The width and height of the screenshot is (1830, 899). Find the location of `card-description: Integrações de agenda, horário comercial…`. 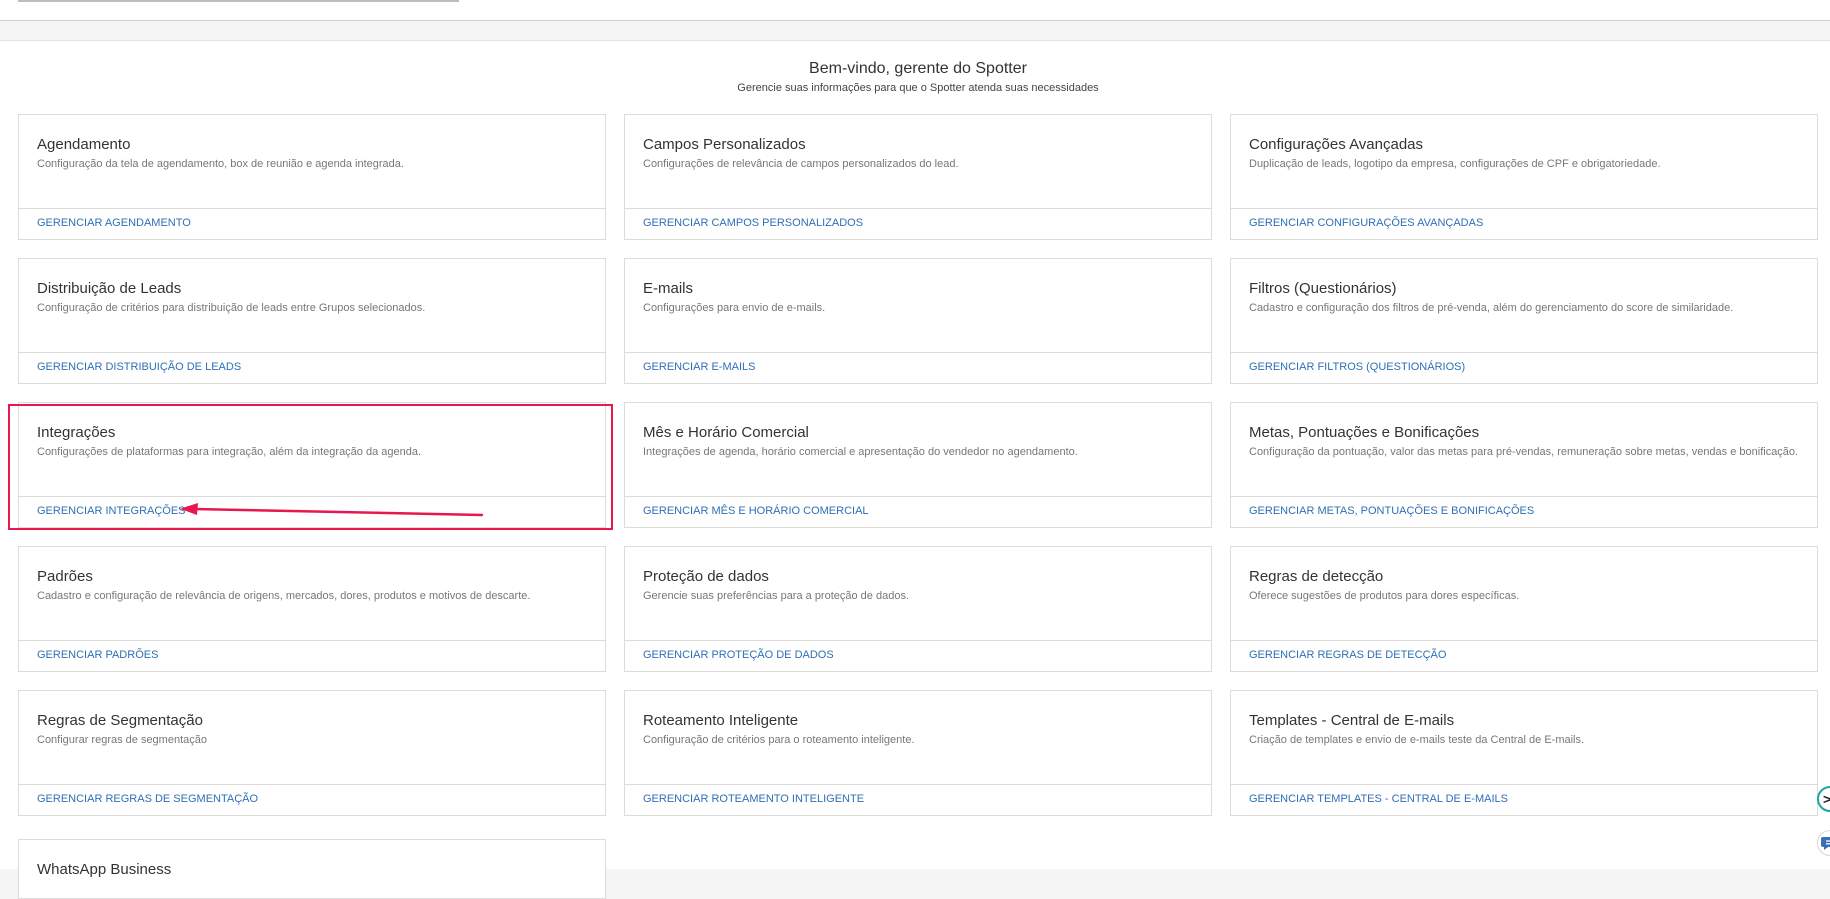

card-description: Integrações de agenda, horário comercial… is located at coordinates (860, 452).